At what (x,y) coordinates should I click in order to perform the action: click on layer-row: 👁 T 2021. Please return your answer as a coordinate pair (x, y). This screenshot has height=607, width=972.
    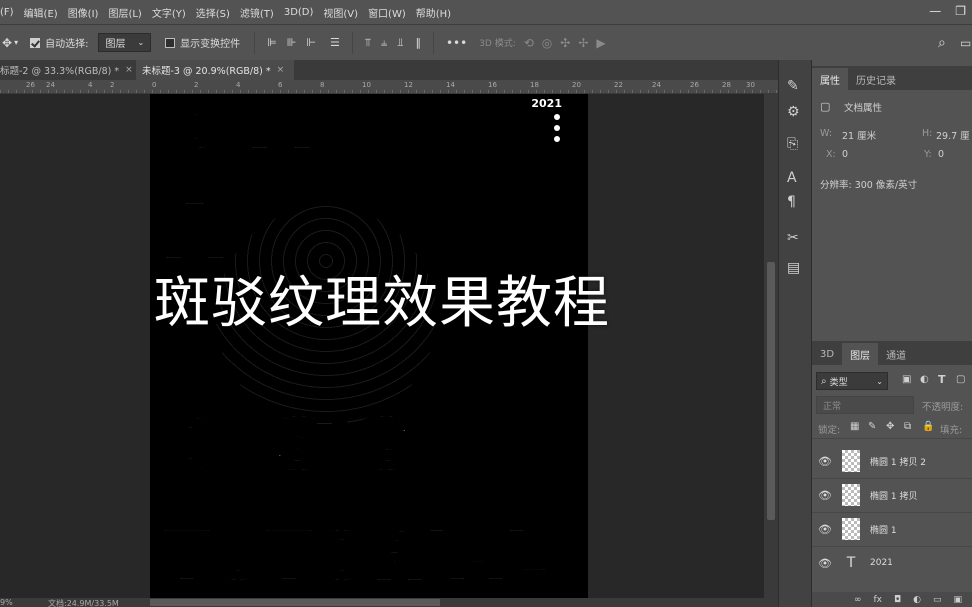
    Looking at the image, I should click on (892, 563).